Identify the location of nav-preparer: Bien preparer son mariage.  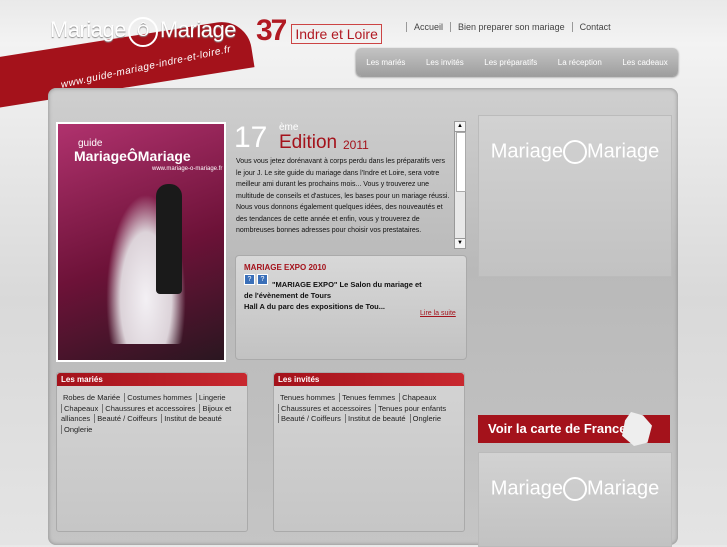
(511, 27).